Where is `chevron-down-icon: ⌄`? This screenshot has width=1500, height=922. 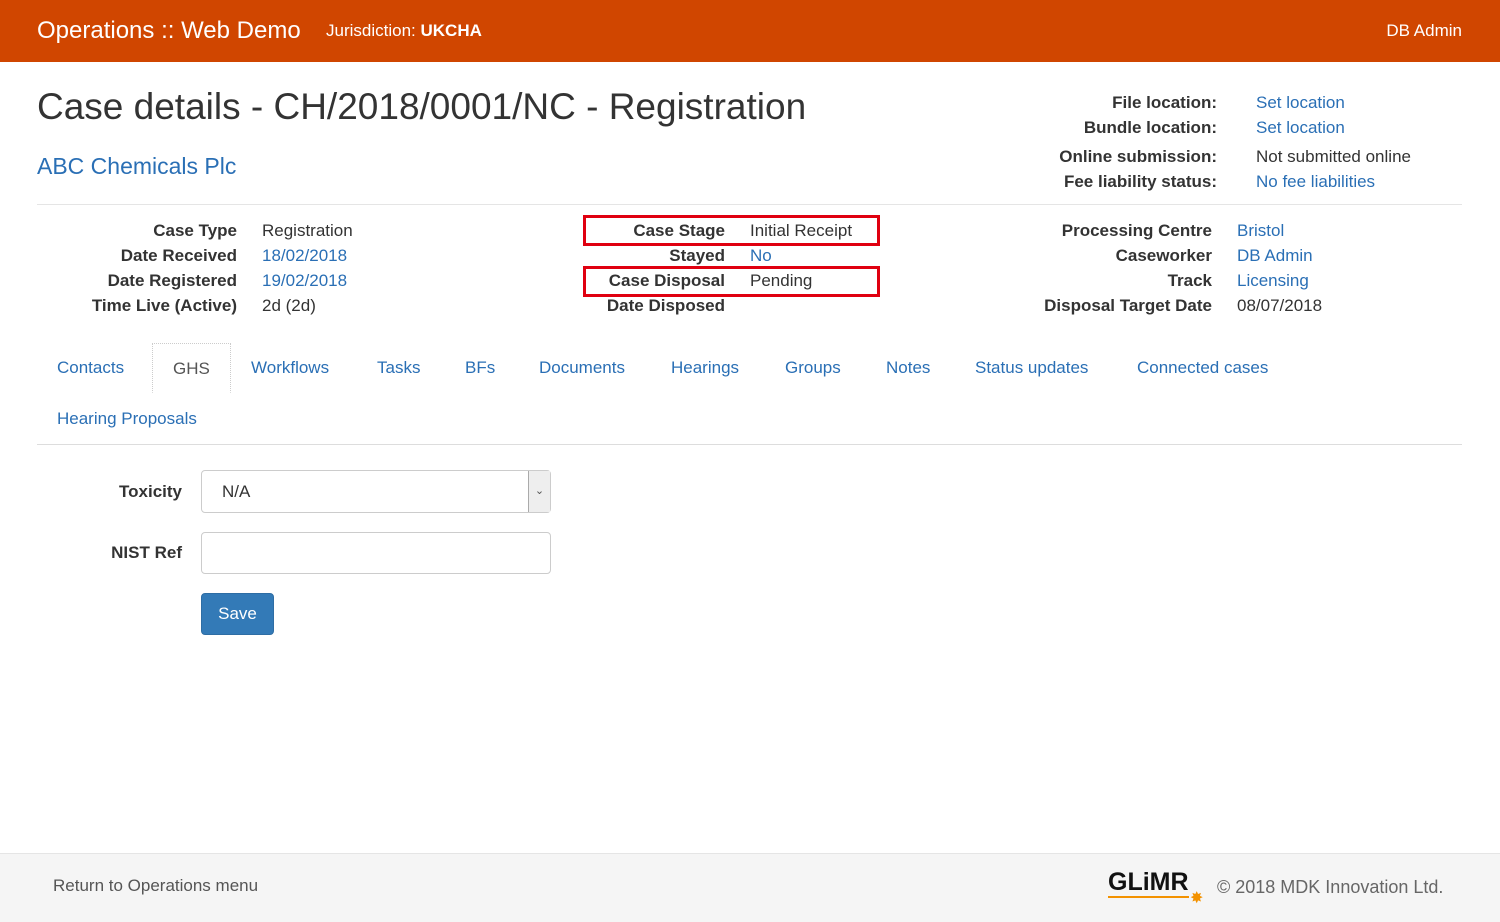
chevron-down-icon: ⌄ is located at coordinates (539, 491).